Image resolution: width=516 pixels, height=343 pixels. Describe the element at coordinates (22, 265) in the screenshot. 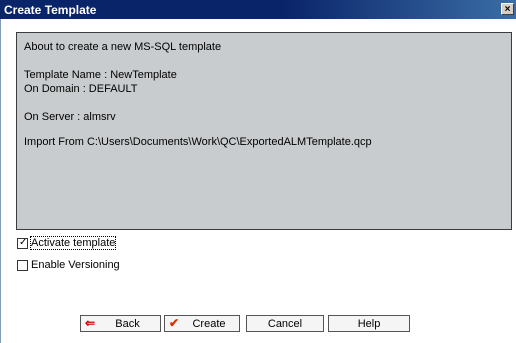

I see `enable-versioning-checkbox` at that location.